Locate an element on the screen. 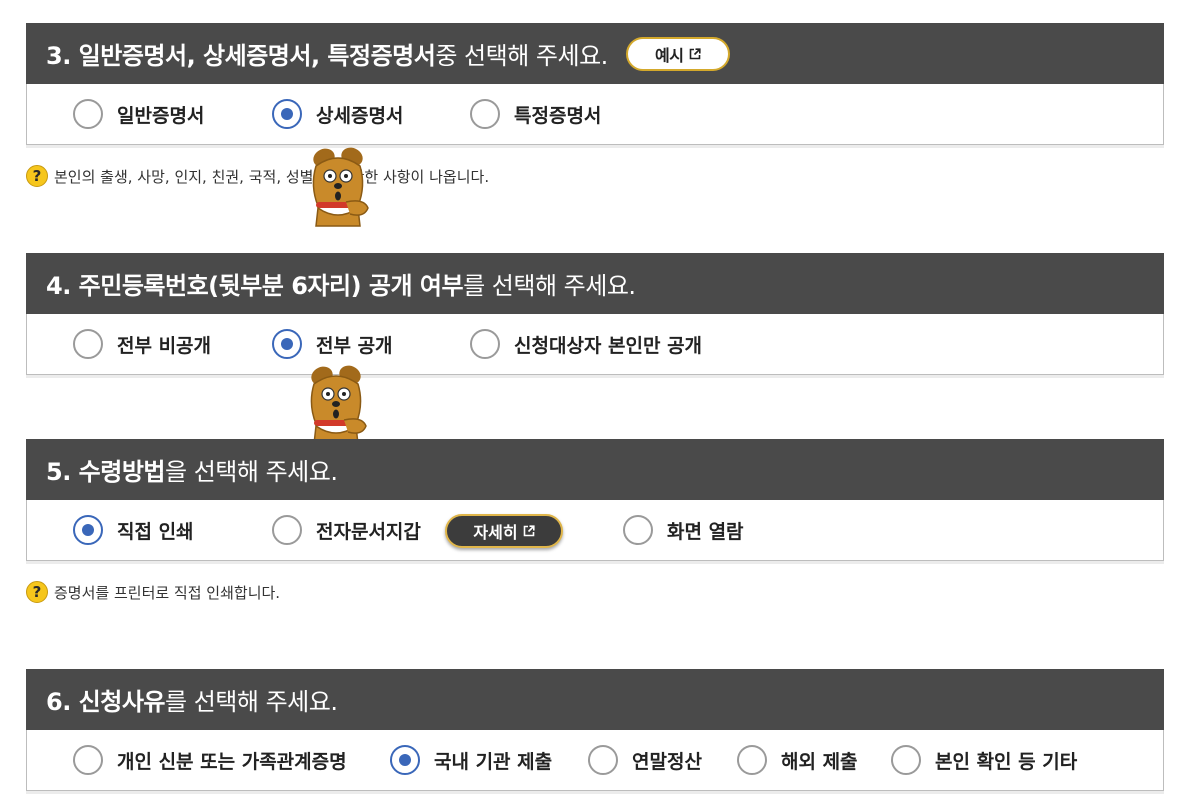 The width and height of the screenshot is (1188, 812). option-label: 화면 열람 is located at coordinates (705, 531).